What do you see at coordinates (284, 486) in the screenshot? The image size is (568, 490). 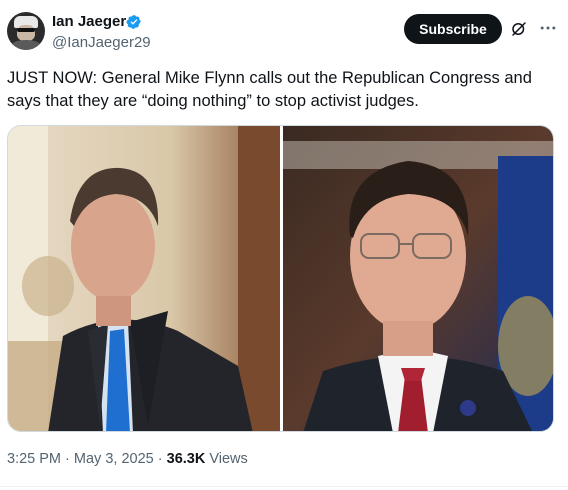 I see `divider` at bounding box center [284, 486].